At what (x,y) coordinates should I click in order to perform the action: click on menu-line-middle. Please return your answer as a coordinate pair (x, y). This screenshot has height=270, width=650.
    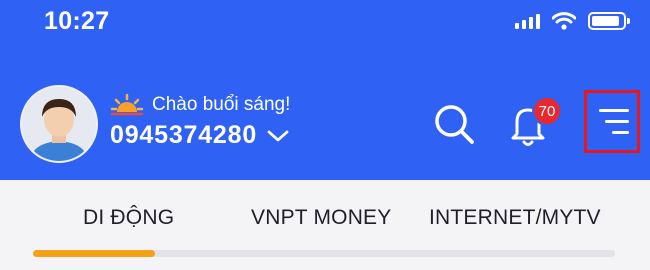
    Looking at the image, I should click on (617, 121).